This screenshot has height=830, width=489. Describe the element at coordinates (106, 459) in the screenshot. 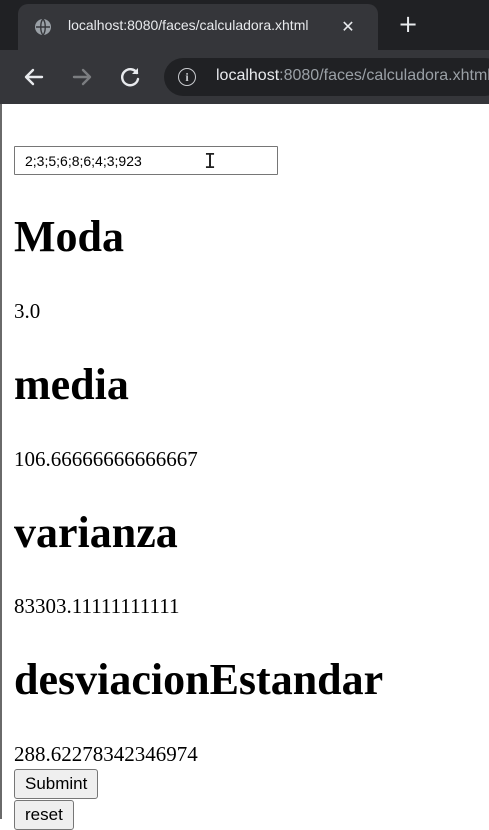

I see `media-value: 106.66666666666667` at that location.